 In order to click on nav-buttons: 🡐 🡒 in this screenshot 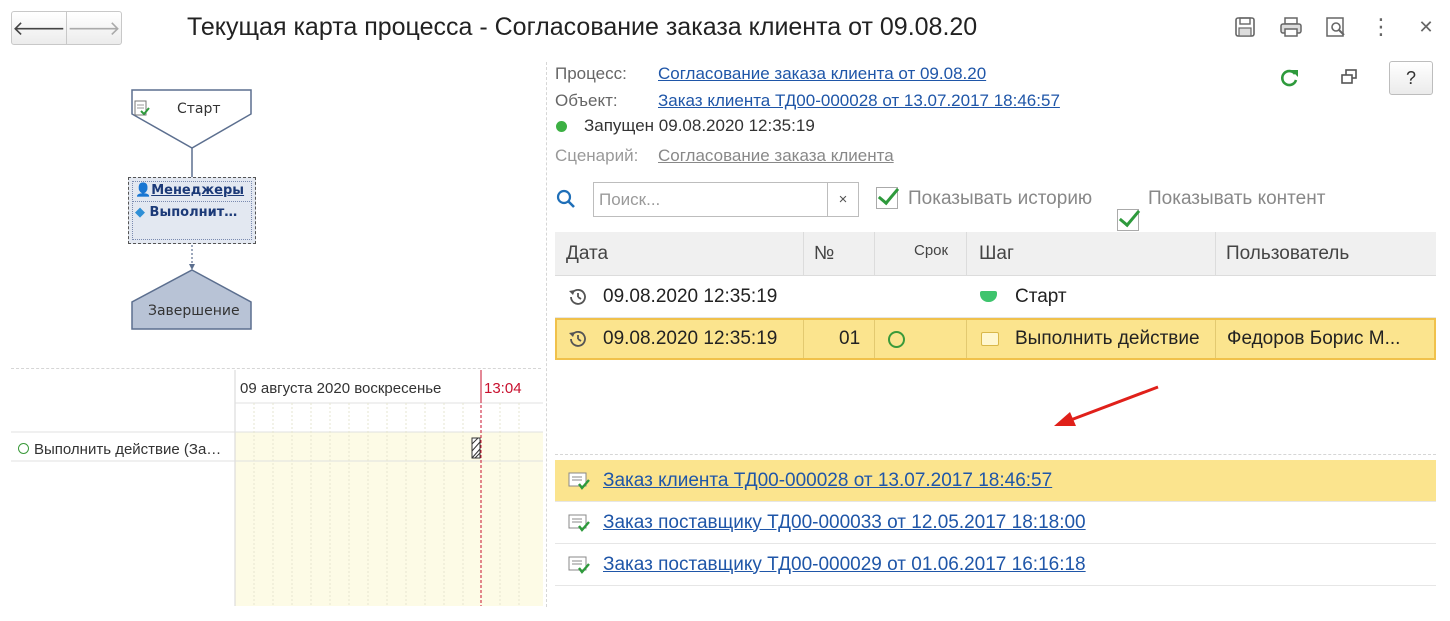, I will do `click(66, 28)`.